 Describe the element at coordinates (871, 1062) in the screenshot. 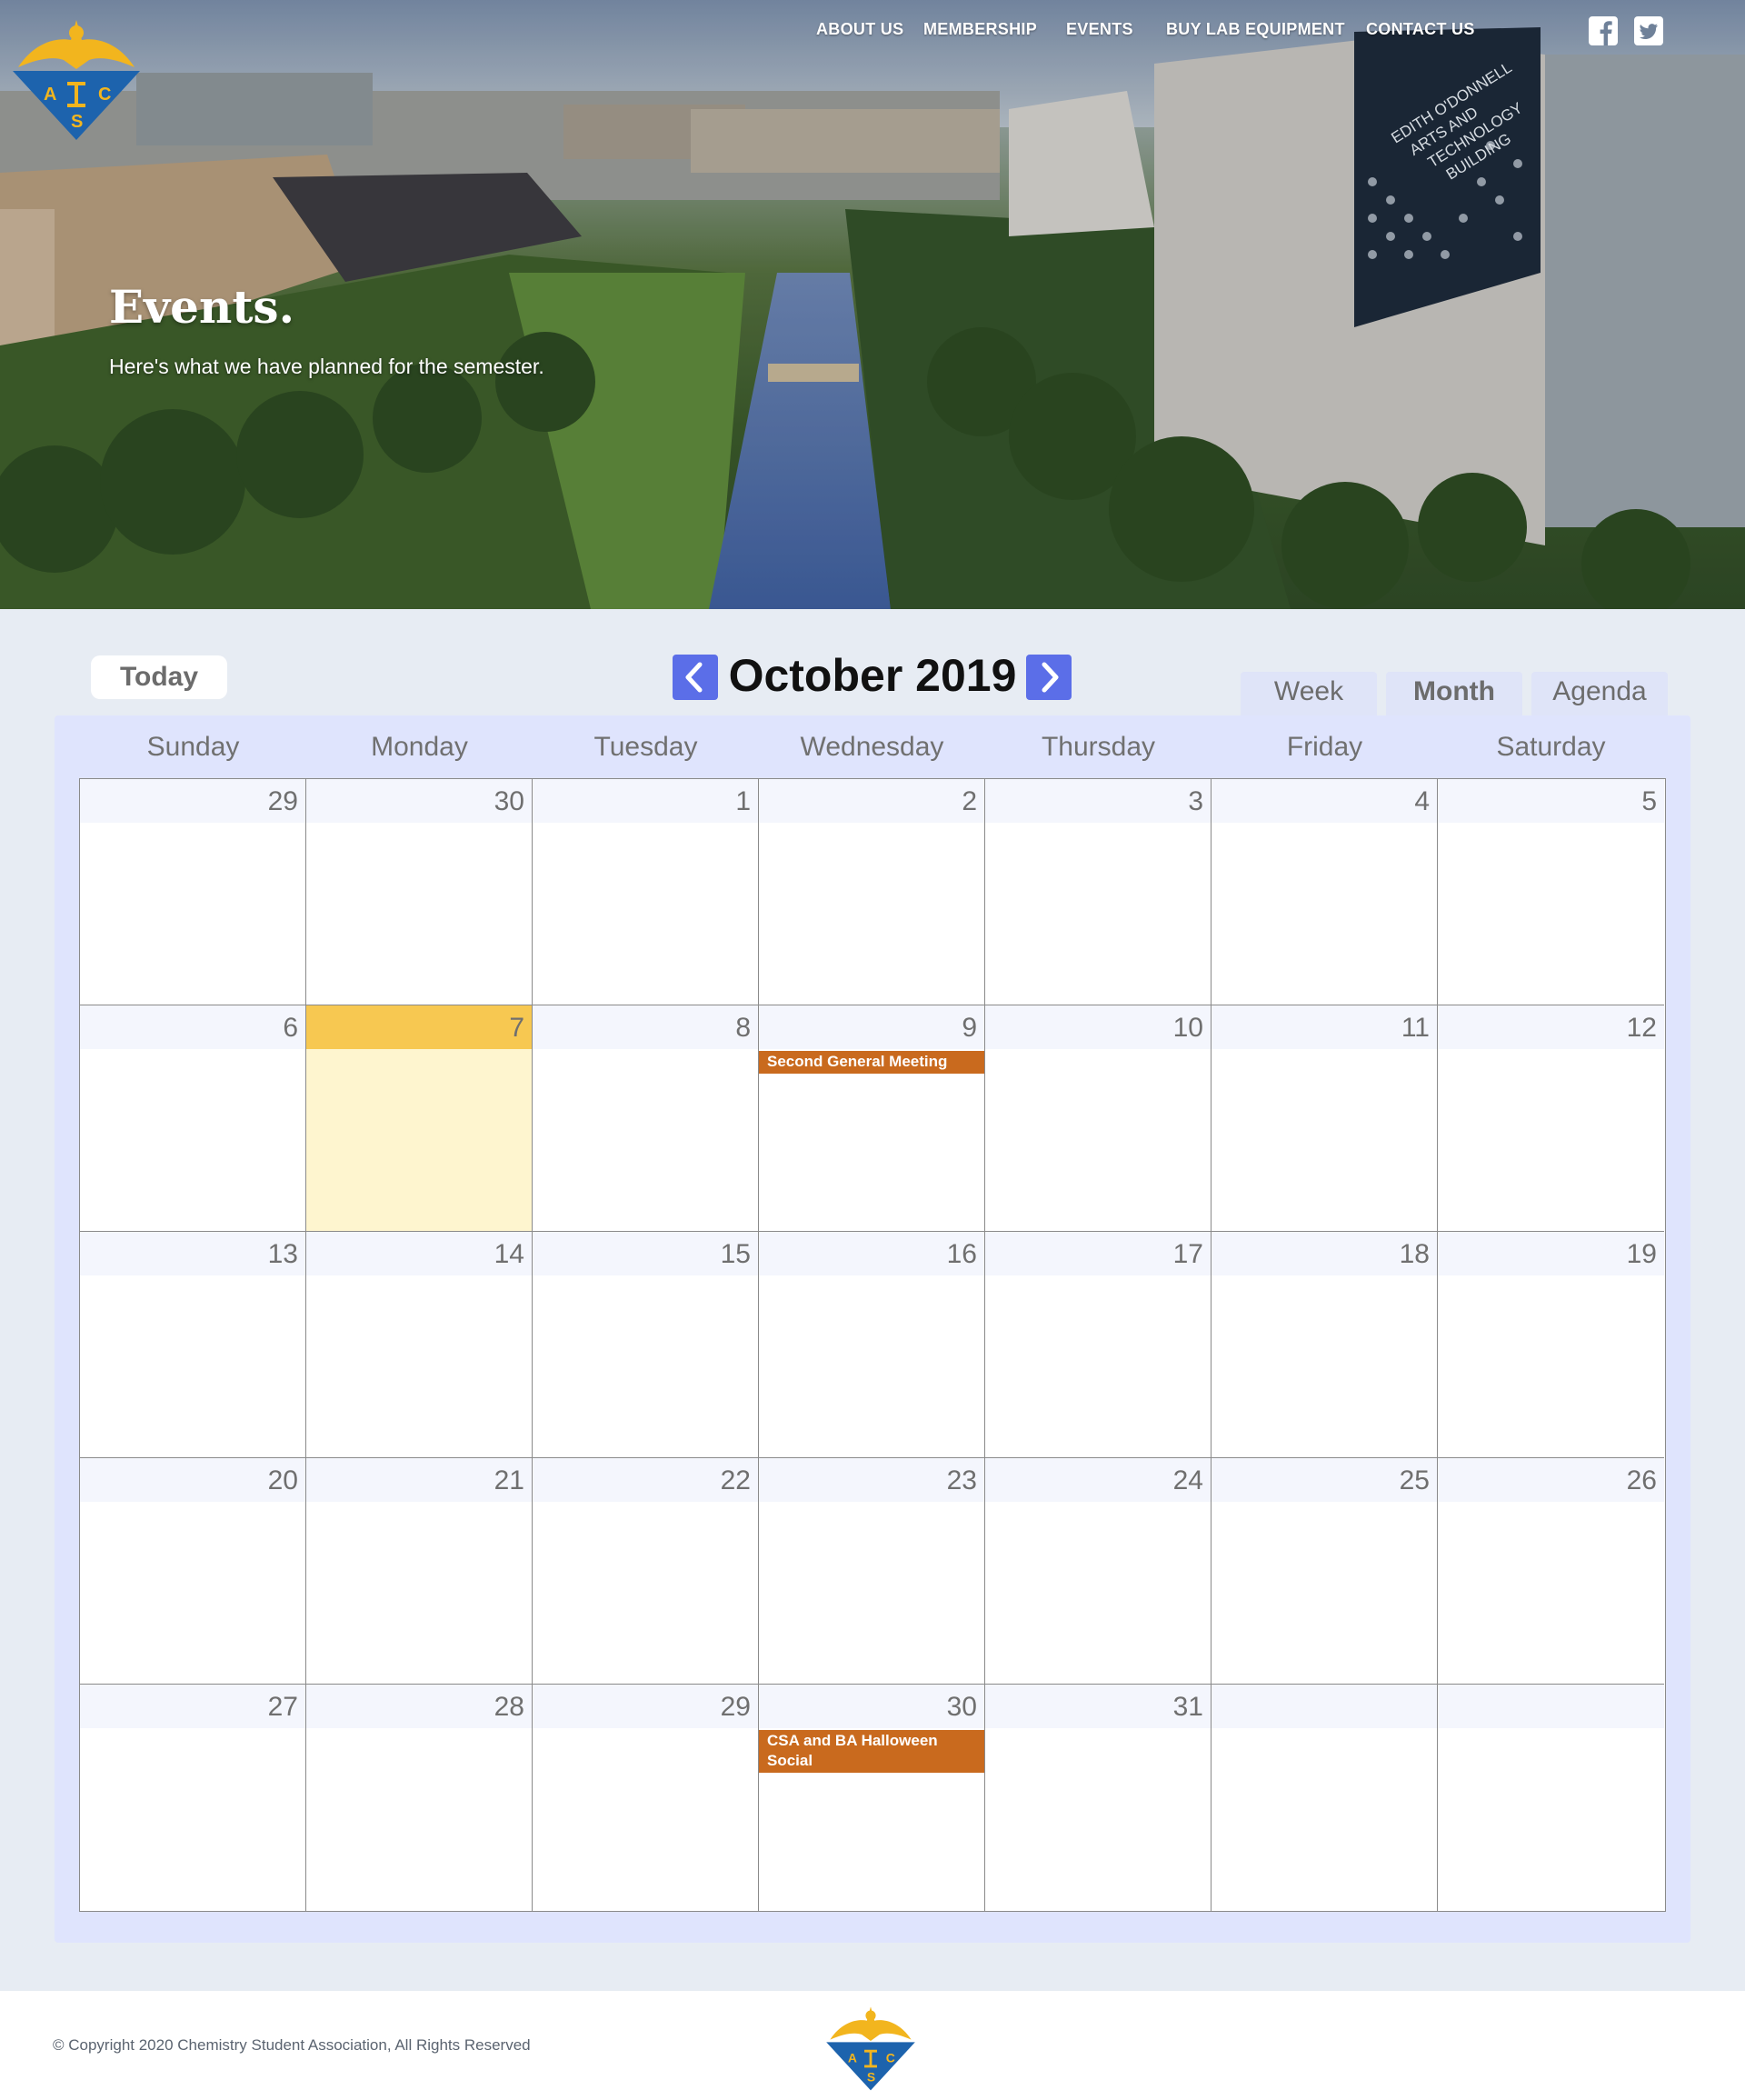

I see `calendar-event: Second General Meeting` at that location.